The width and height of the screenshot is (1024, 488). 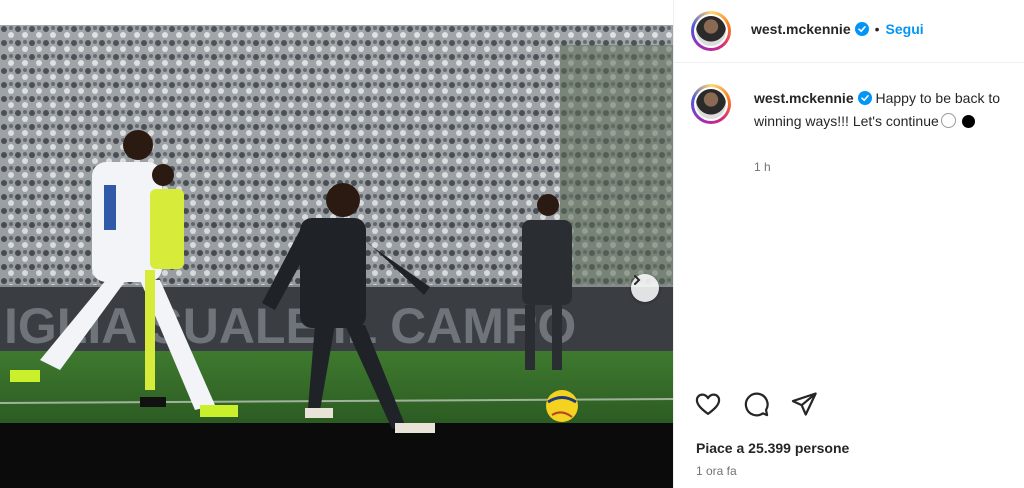 I want to click on post-header: west.mckennie • Segui, so click(x=849, y=31).